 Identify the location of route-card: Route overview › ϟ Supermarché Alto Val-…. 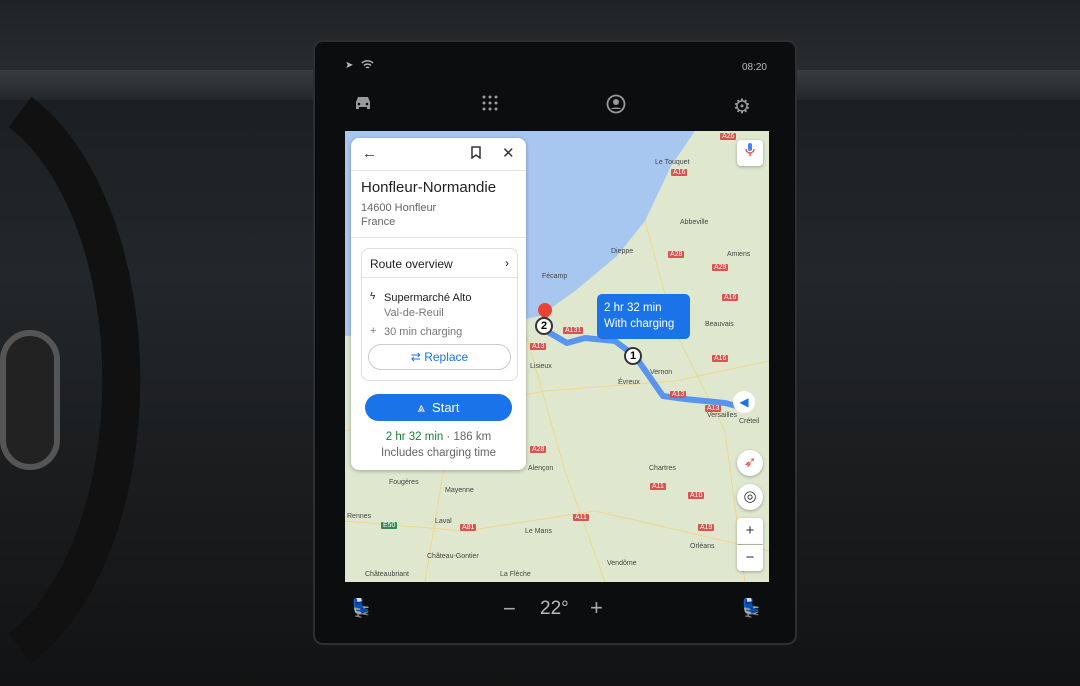
(439, 314).